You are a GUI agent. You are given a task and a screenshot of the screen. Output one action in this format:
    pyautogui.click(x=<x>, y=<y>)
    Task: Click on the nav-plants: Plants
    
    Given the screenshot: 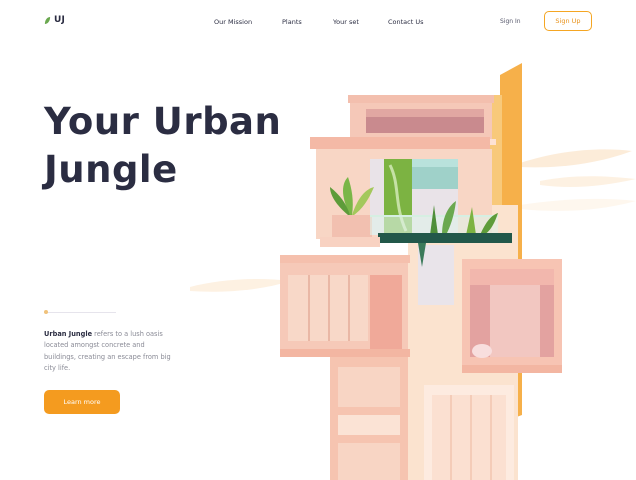 What is the action you would take?
    pyautogui.click(x=292, y=22)
    